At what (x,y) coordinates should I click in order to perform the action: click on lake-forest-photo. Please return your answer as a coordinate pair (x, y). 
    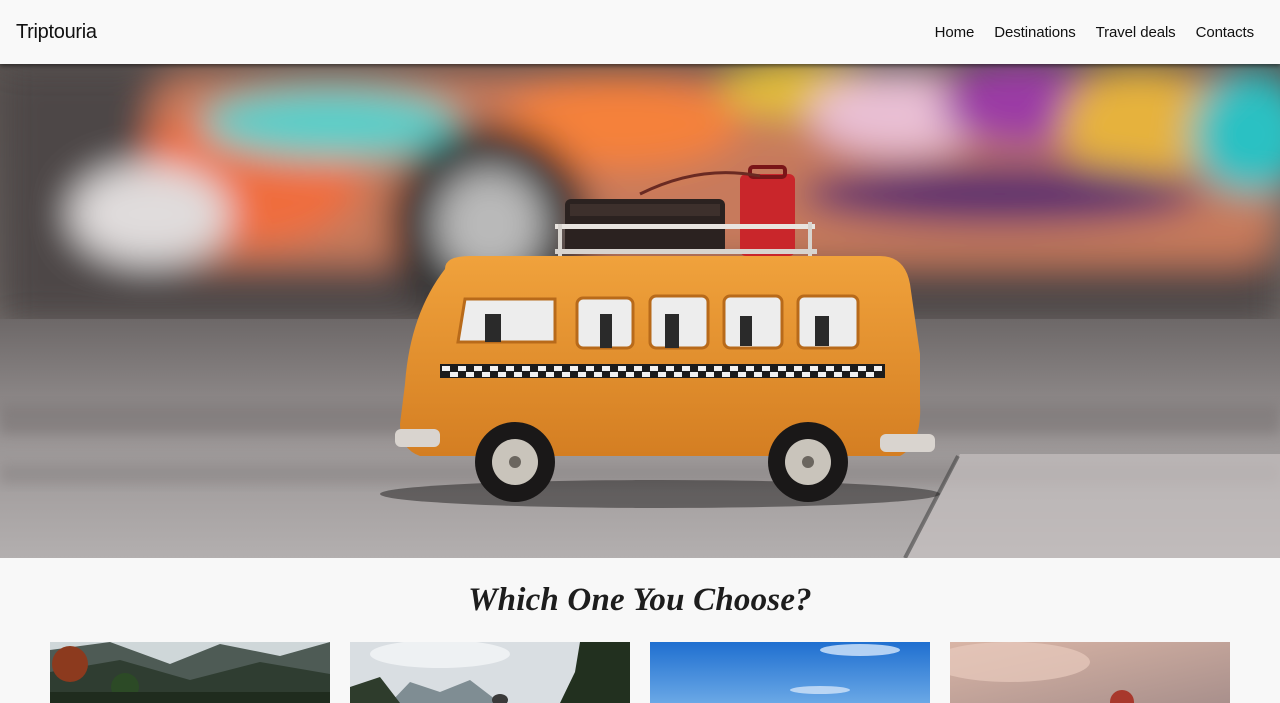
    Looking at the image, I should click on (490, 672).